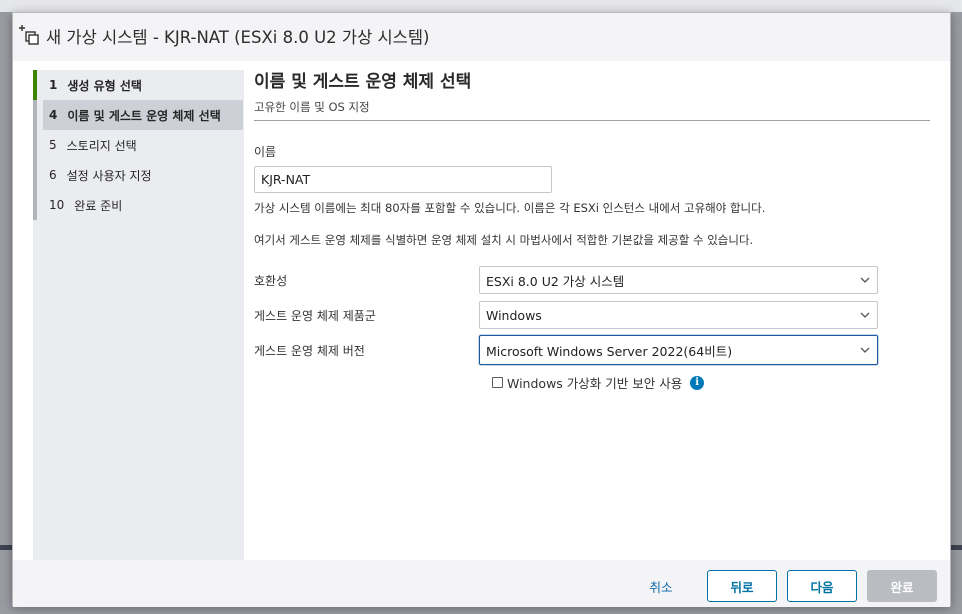 This screenshot has width=962, height=614. Describe the element at coordinates (238, 37) in the screenshot. I see `dialog-title: 새 가상 시스템 - KJR-NAT (ESXi 8.0 U2 가상 시스템)` at that location.